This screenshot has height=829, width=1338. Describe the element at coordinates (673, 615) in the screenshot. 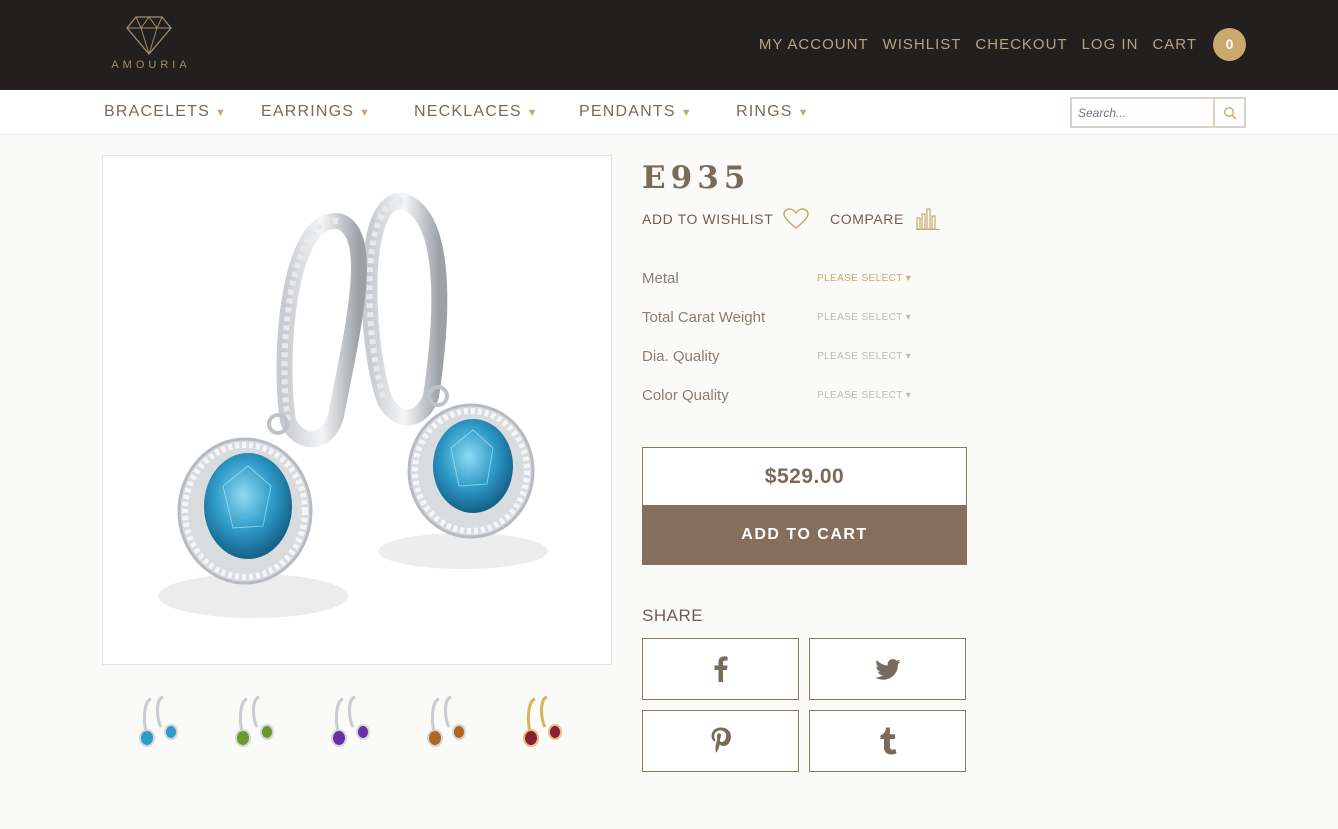

I see `share-heading: SHARE` at that location.